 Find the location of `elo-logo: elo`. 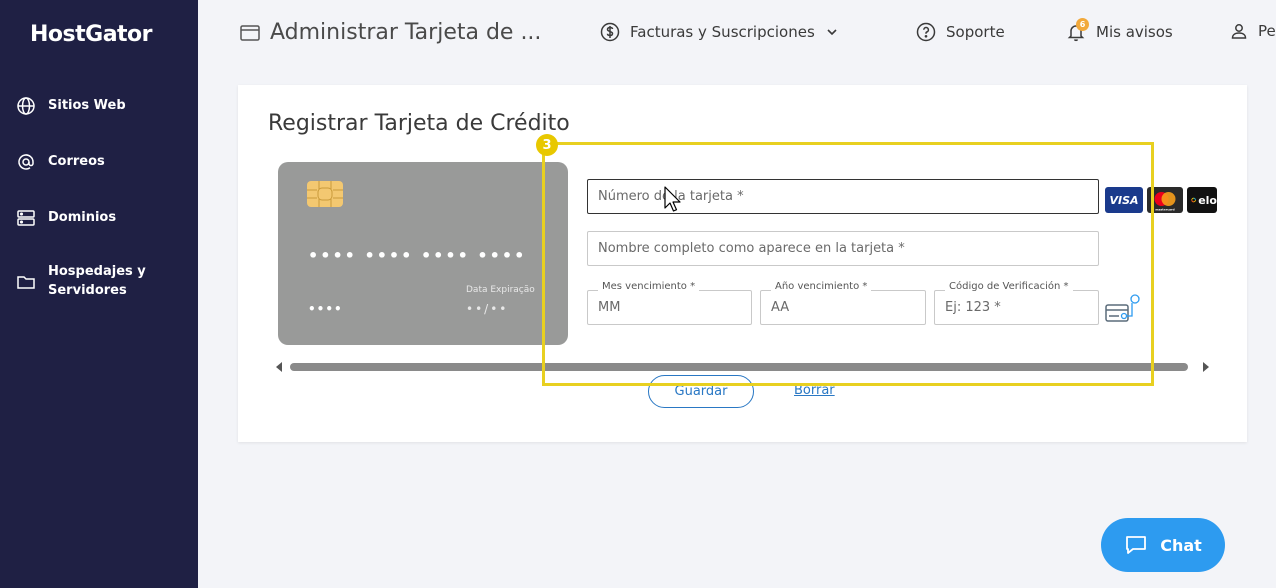

elo-logo: elo is located at coordinates (1202, 200).